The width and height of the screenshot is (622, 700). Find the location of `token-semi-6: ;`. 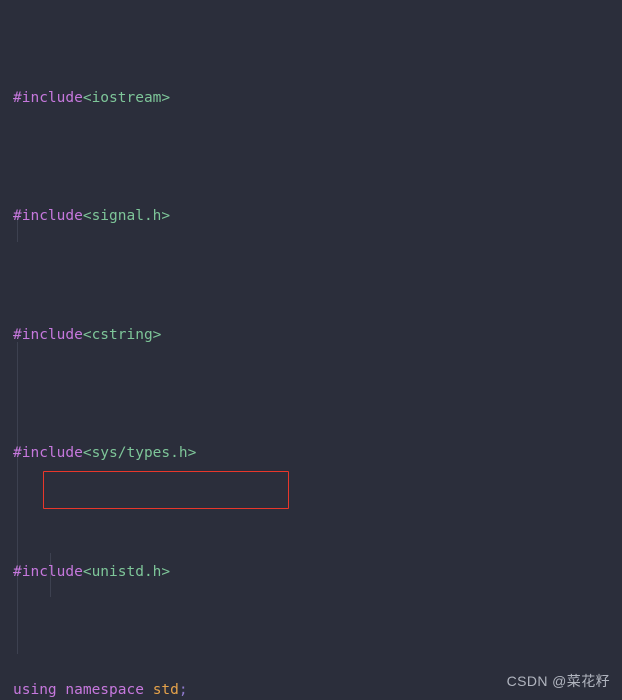

token-semi-6: ; is located at coordinates (183, 690).